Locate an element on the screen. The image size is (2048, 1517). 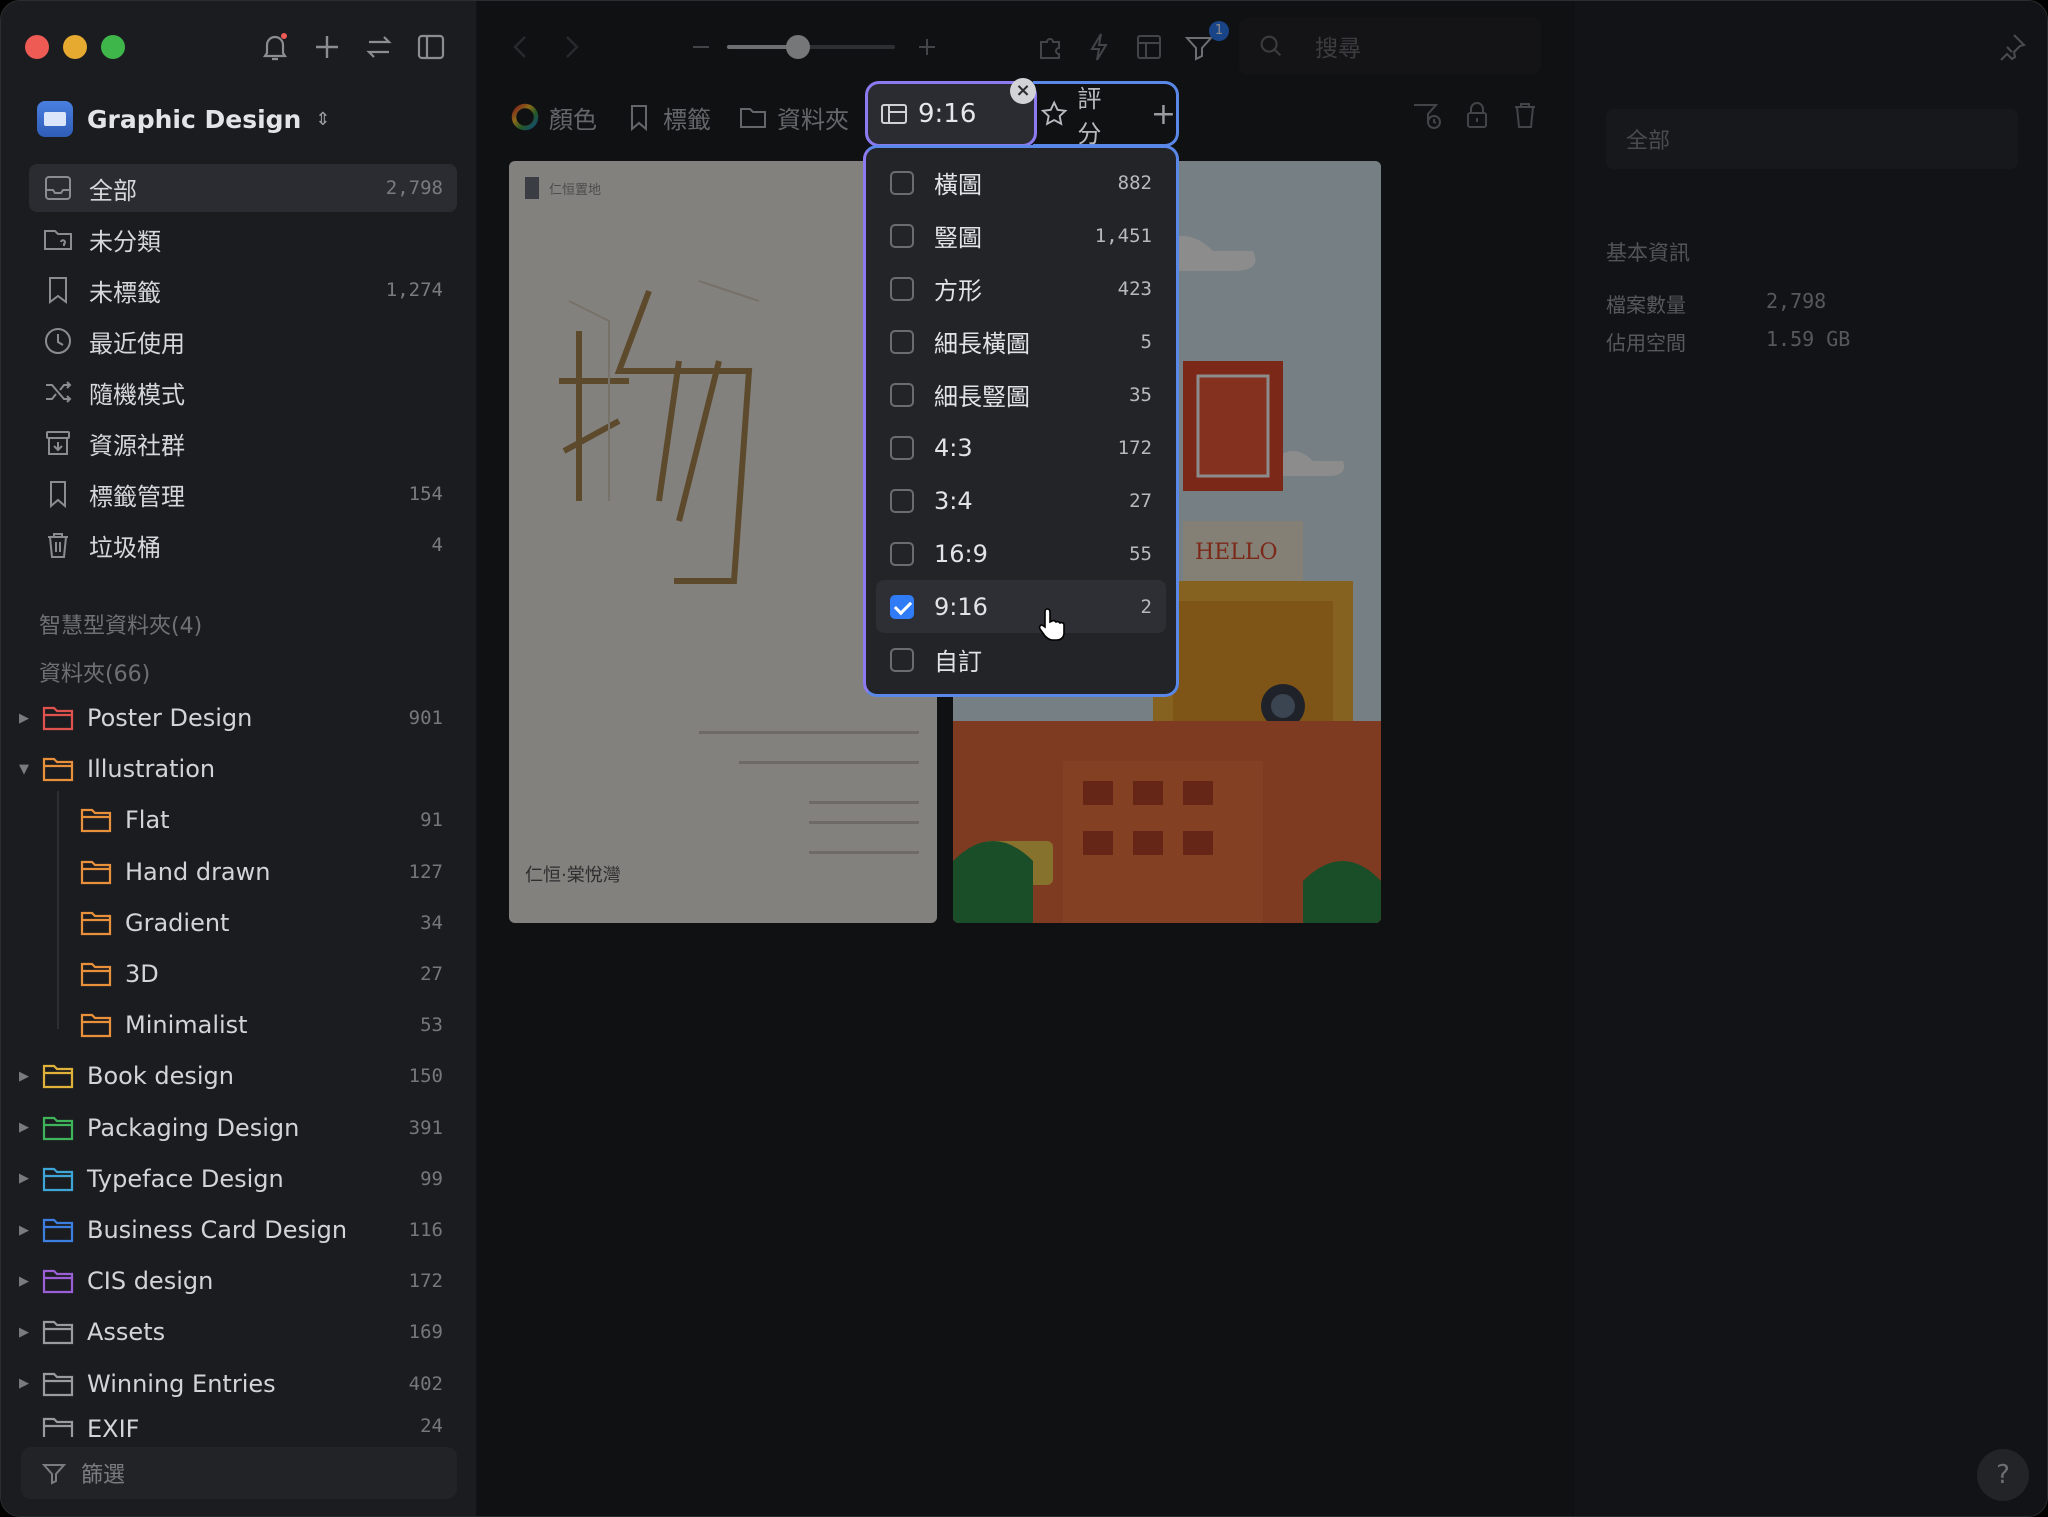
nav-item-uncategorized: 未分類 is located at coordinates (243, 239).